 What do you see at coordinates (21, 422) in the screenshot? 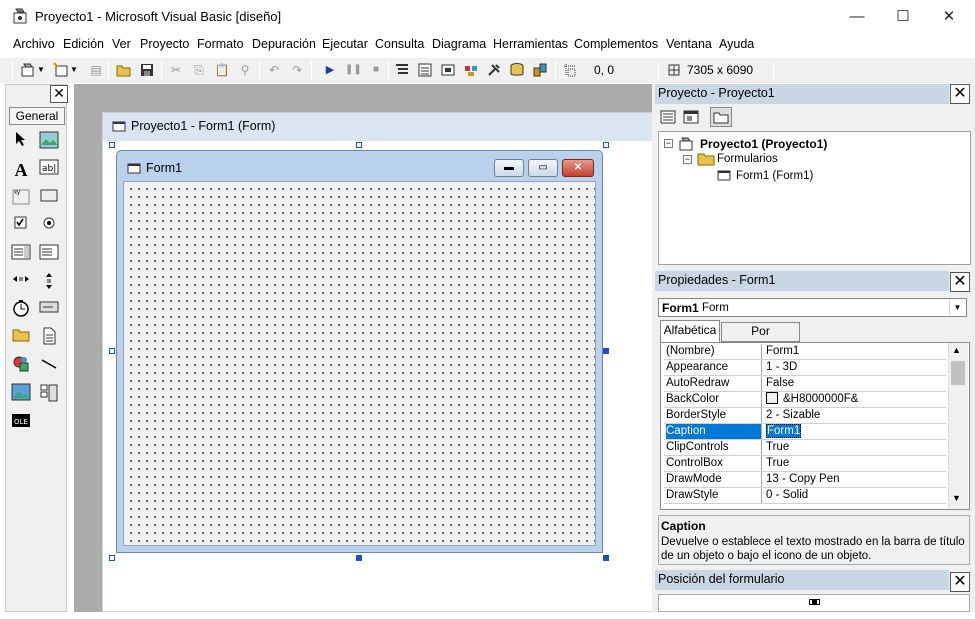
I see `ole-icon: OLE` at bounding box center [21, 422].